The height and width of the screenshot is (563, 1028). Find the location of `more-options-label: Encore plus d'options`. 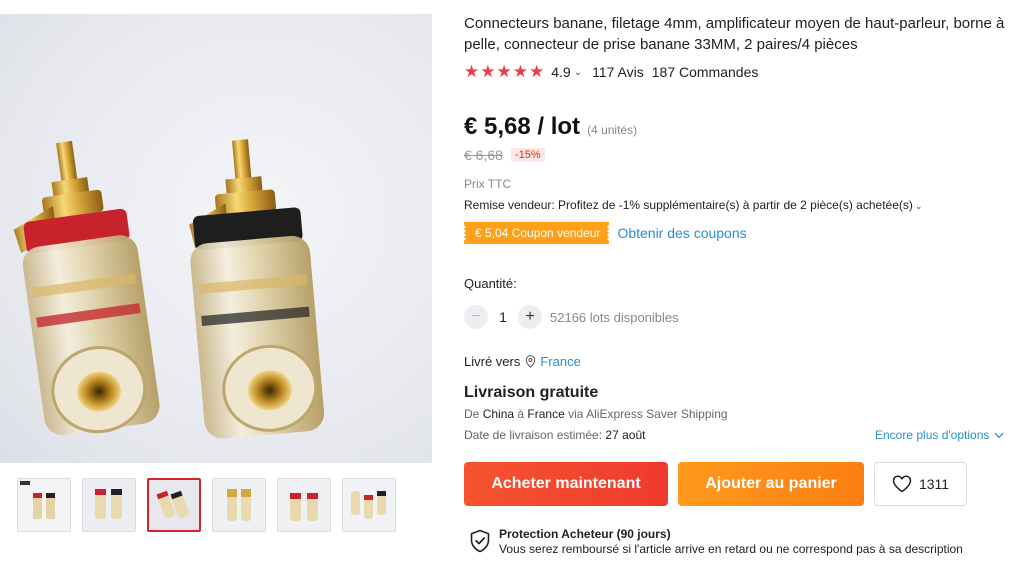

more-options-label: Encore plus d'options is located at coordinates (932, 435).